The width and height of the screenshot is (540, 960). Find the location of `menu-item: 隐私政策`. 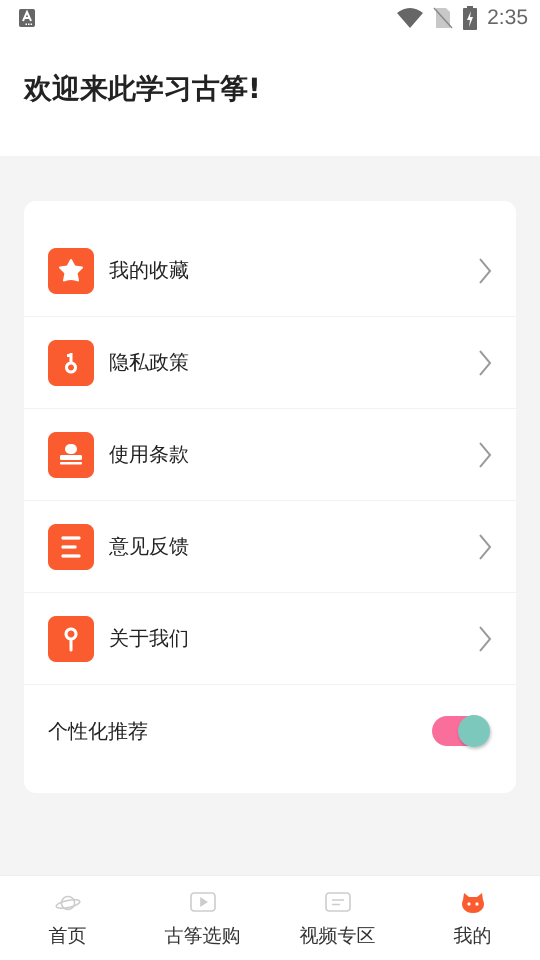

menu-item: 隐私政策 is located at coordinates (270, 363).